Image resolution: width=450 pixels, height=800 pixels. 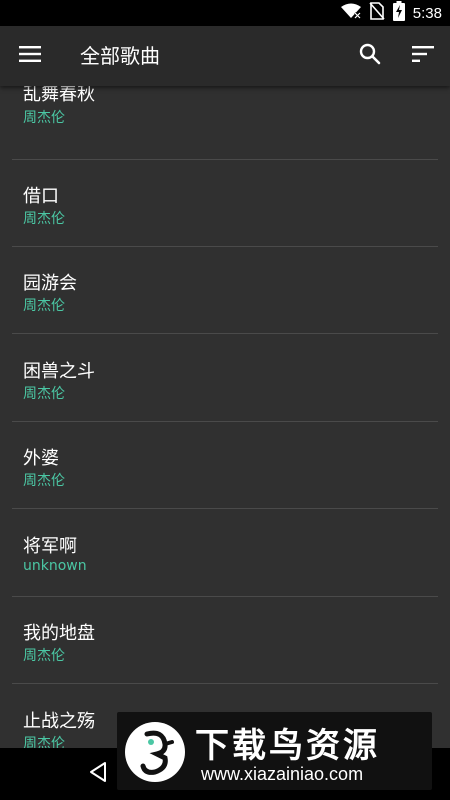 What do you see at coordinates (398, 13) in the screenshot?
I see `battery-charging-icon` at bounding box center [398, 13].